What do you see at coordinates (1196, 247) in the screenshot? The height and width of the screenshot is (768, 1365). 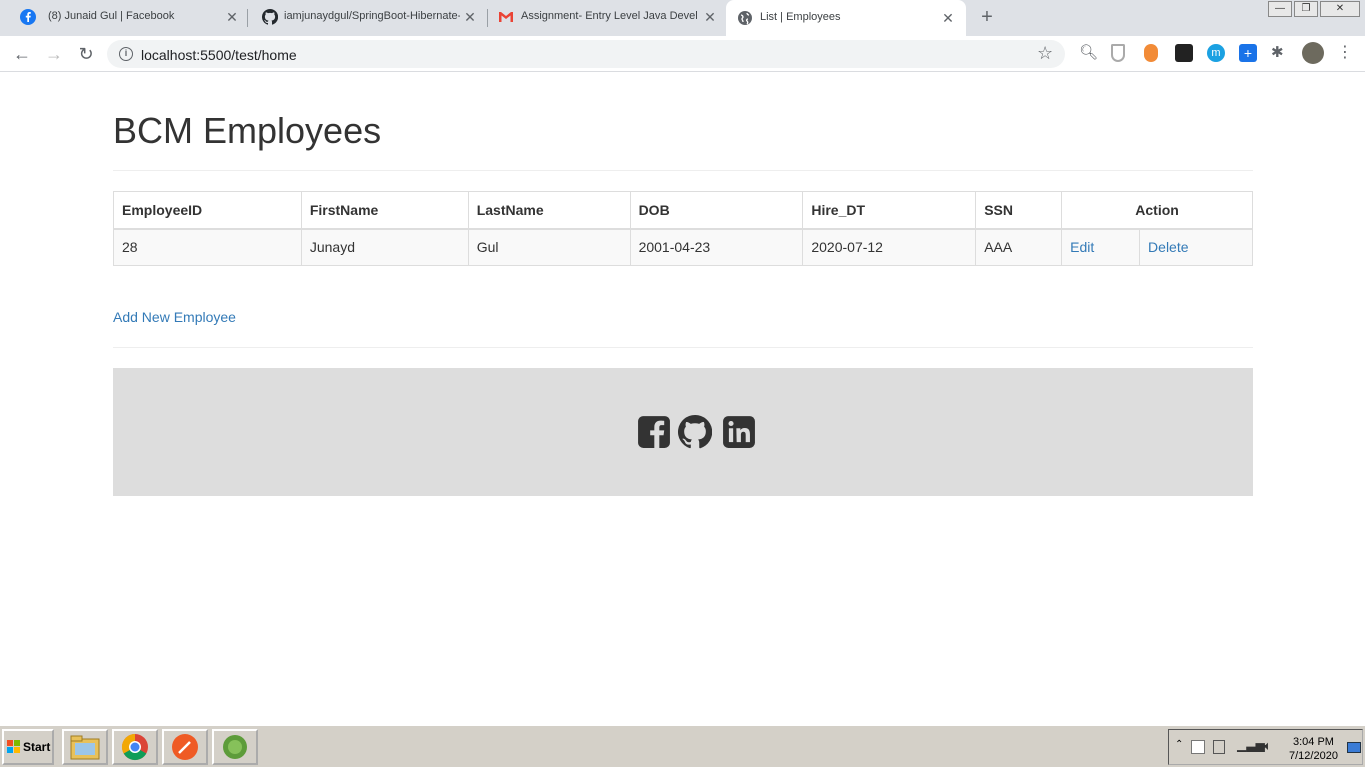 I see `cell-delete: Delete` at bounding box center [1196, 247].